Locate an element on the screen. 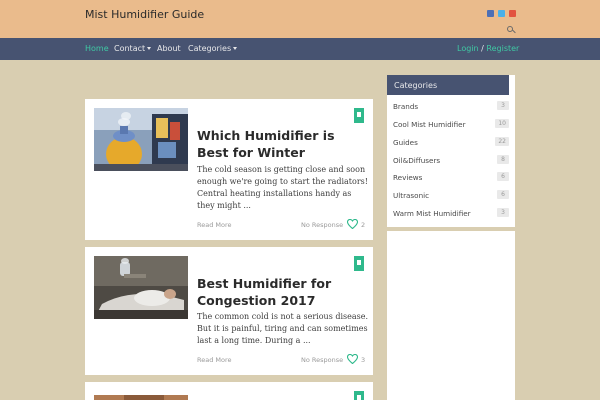  site-title: Mist Humidifier Guide is located at coordinates (144, 14).